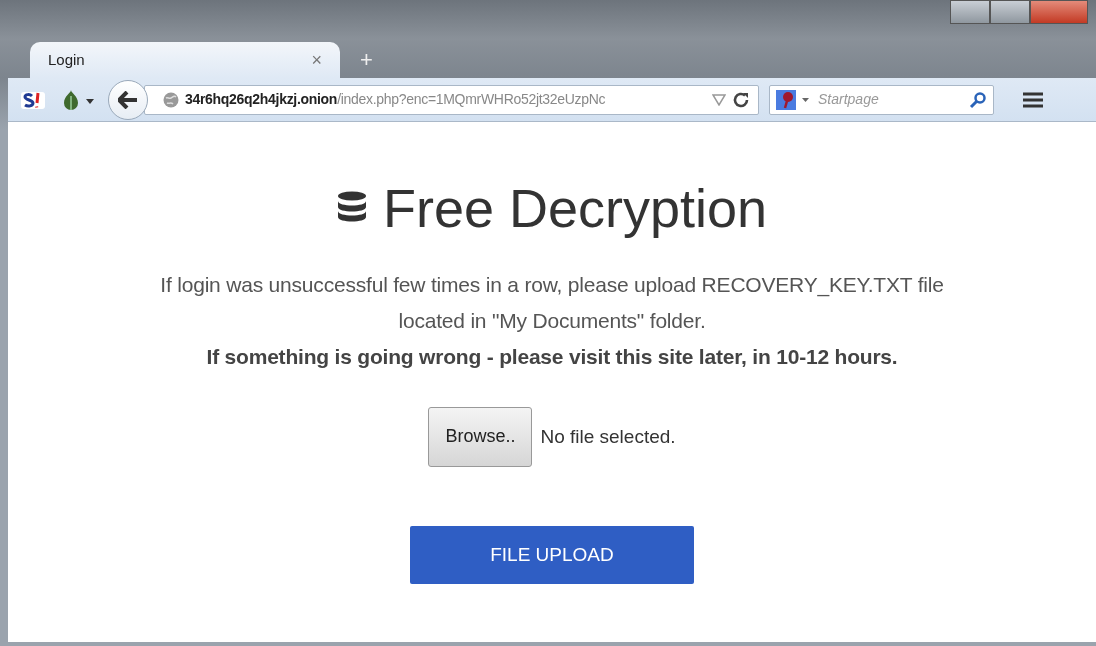 The height and width of the screenshot is (646, 1096). I want to click on address-bar: 34r6hq26q2h4jkzj.onion/index.php?enc=1MQmrWHRo52jt32eUzpNc, so click(451, 99).